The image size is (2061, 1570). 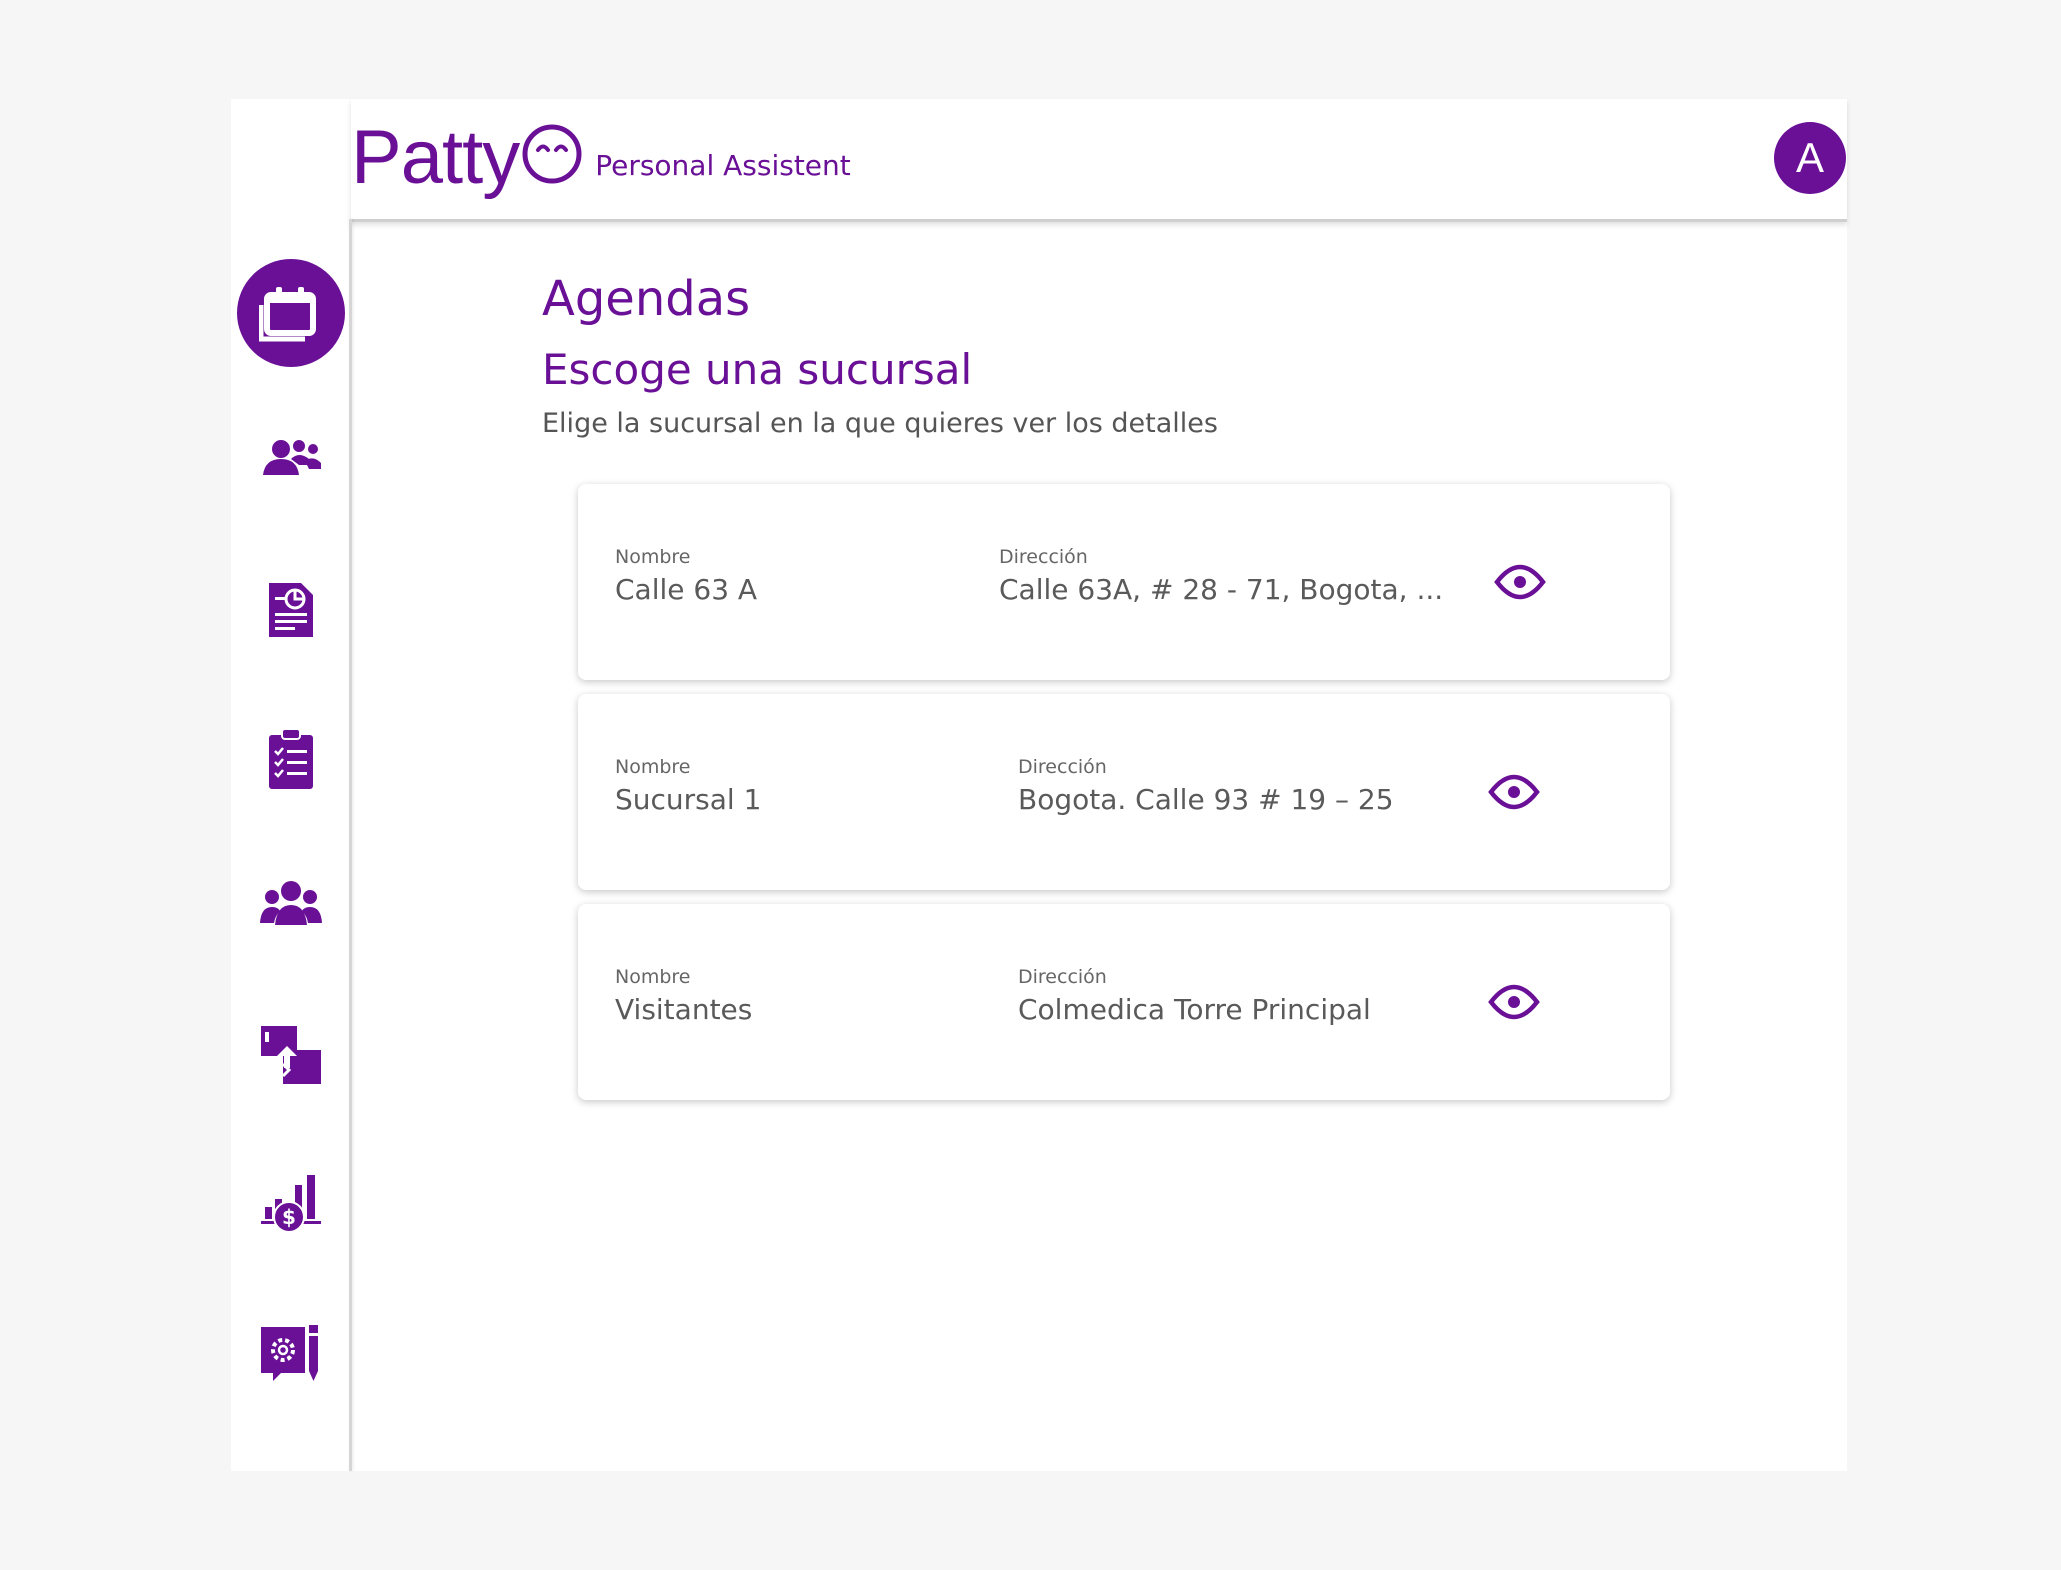 I want to click on sidebar-item-finance: $, so click(x=291, y=1203).